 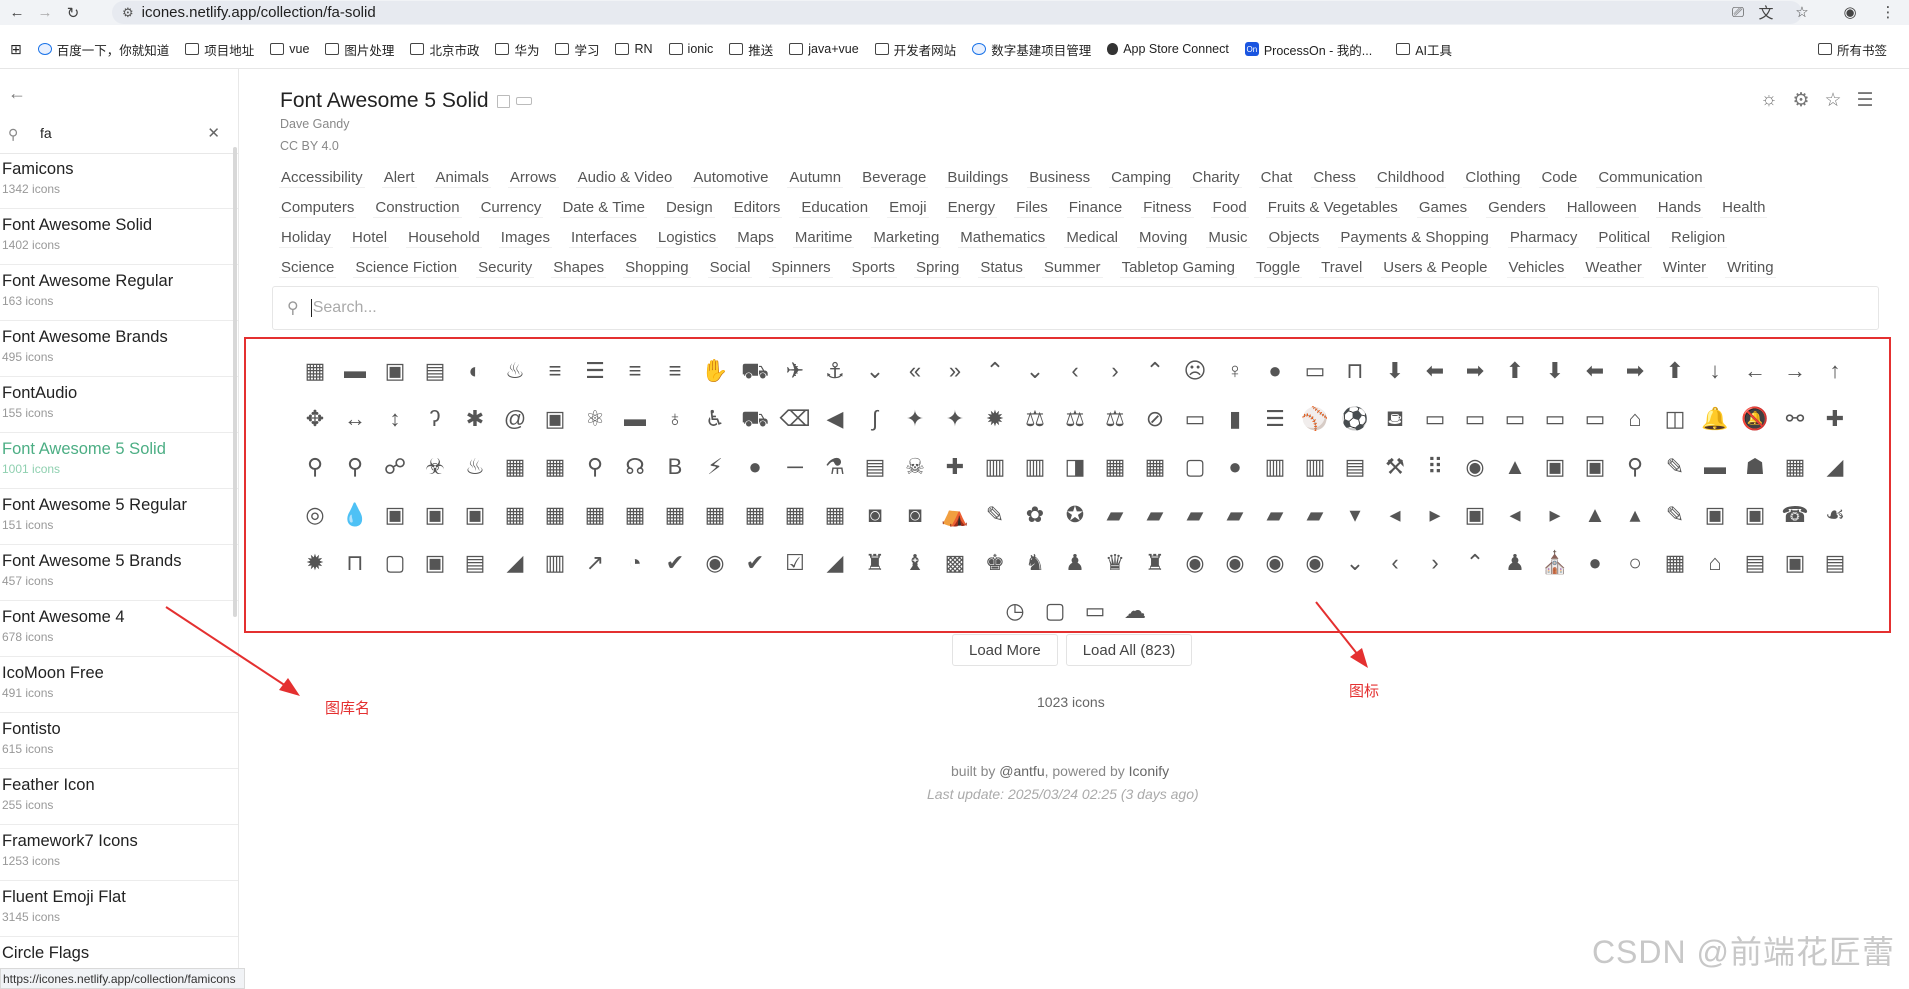 I want to click on icon-tile: ↔, so click(x=355, y=419).